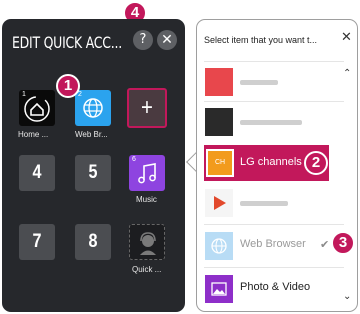  I want to click on tile-web-browser: 2, so click(93, 108).